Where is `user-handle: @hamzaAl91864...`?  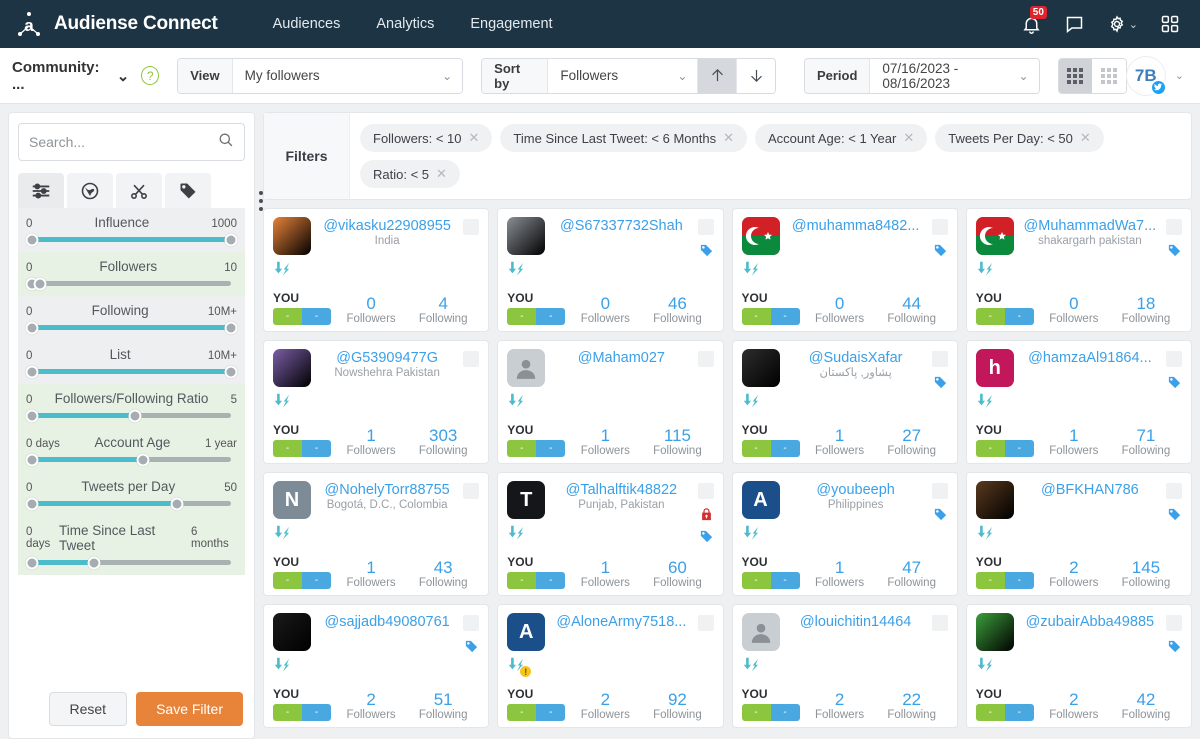 user-handle: @hamzaAl91864... is located at coordinates (1090, 358).